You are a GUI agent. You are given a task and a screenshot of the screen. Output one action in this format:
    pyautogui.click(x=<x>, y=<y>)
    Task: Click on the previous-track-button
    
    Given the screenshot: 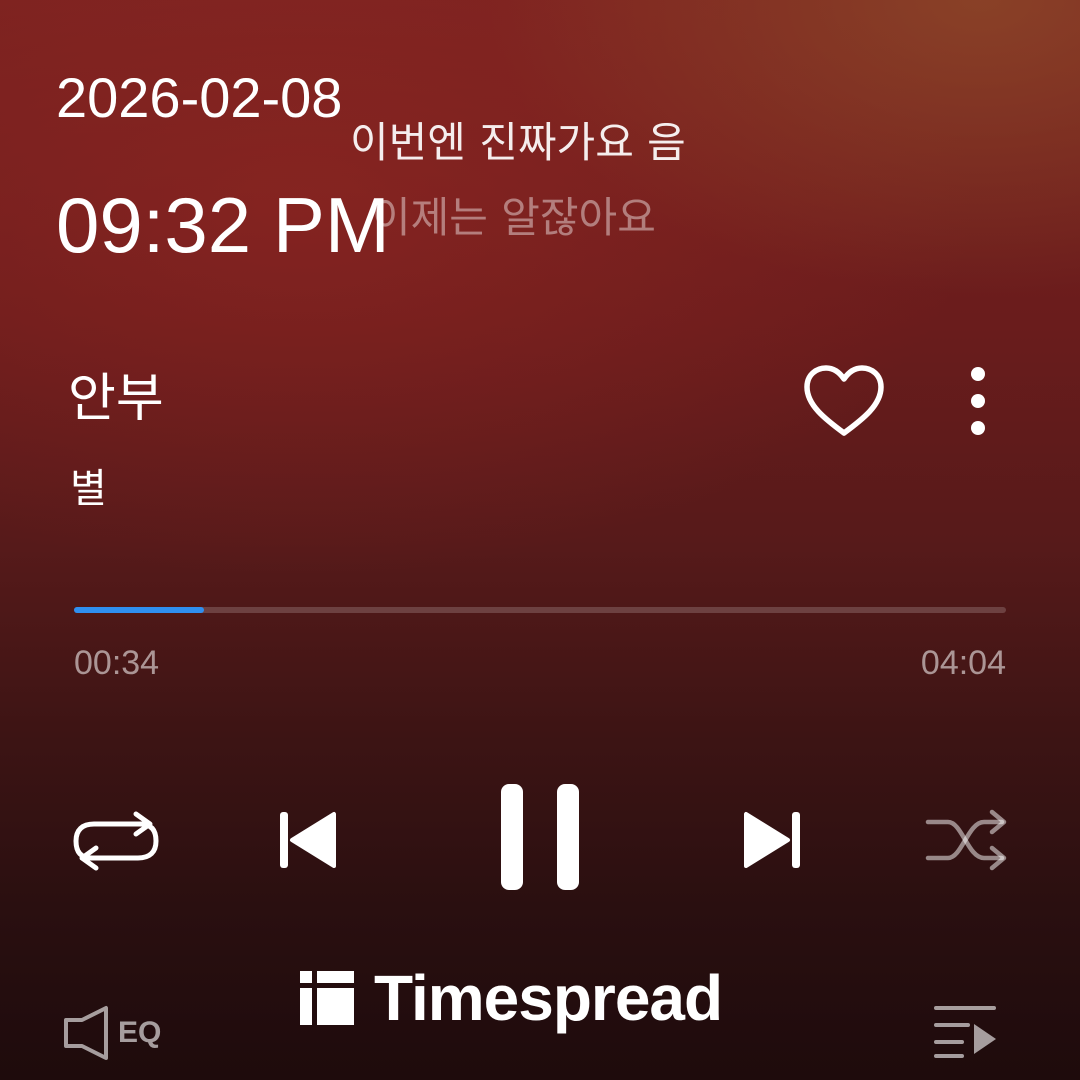 What is the action you would take?
    pyautogui.click(x=307, y=840)
    